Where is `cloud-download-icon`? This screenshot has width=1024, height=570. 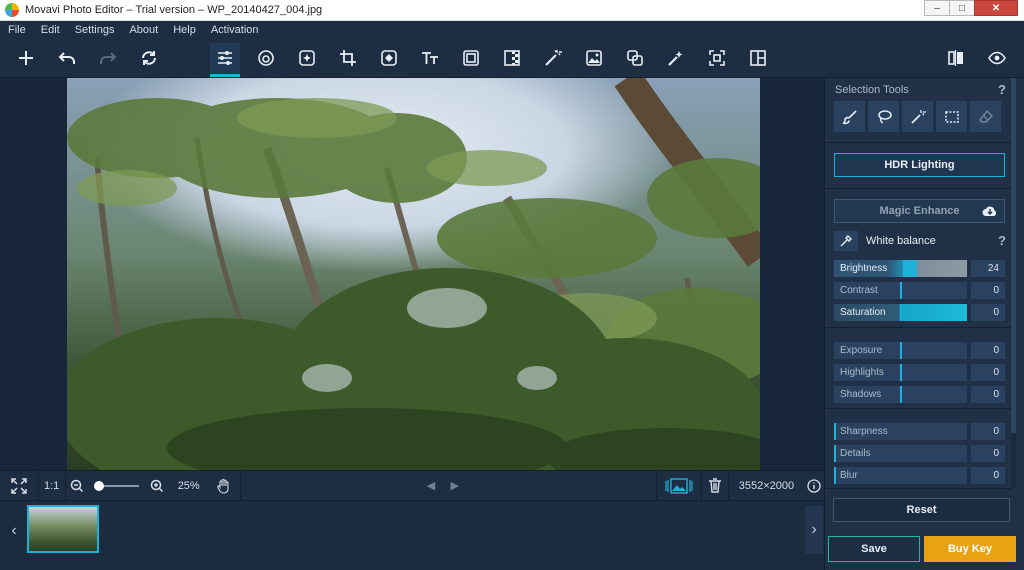
cloud-download-icon is located at coordinates (989, 211).